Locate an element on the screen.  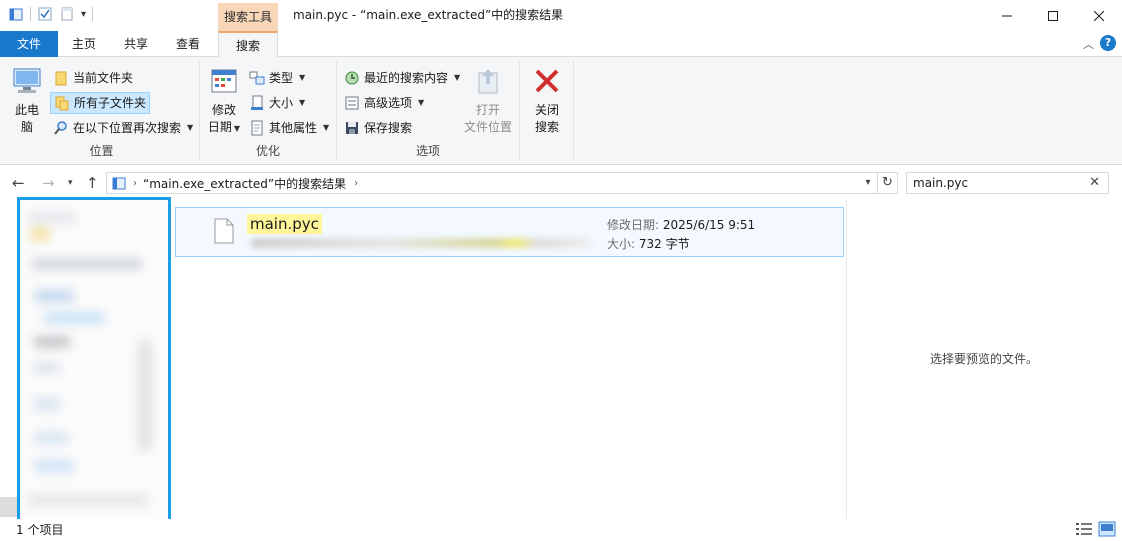
clear-search-icon: ✕ is located at coordinates (1094, 182).